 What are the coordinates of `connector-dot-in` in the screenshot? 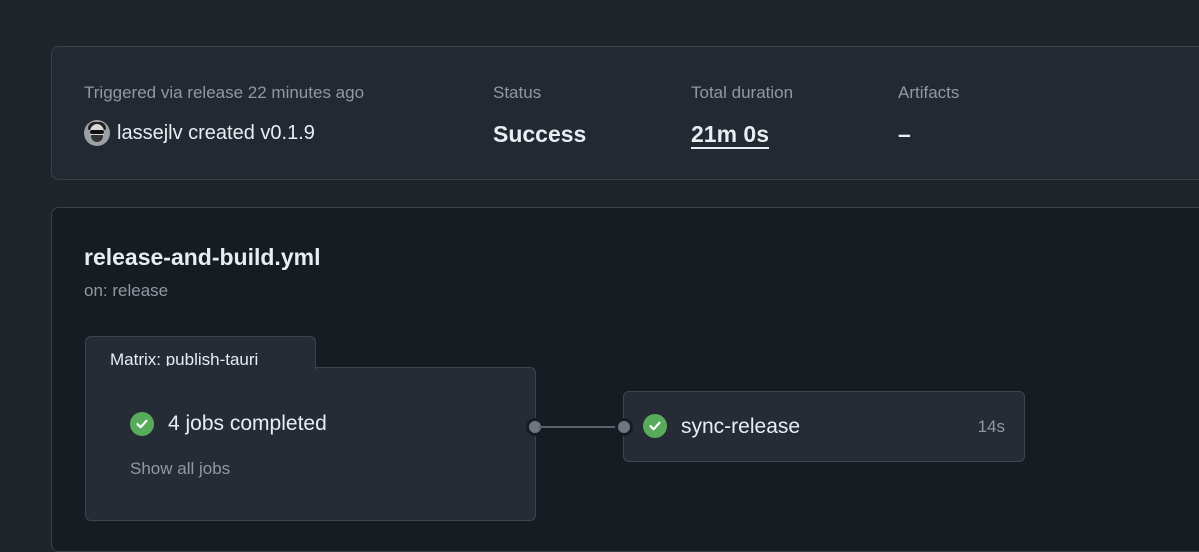 It's located at (624, 427).